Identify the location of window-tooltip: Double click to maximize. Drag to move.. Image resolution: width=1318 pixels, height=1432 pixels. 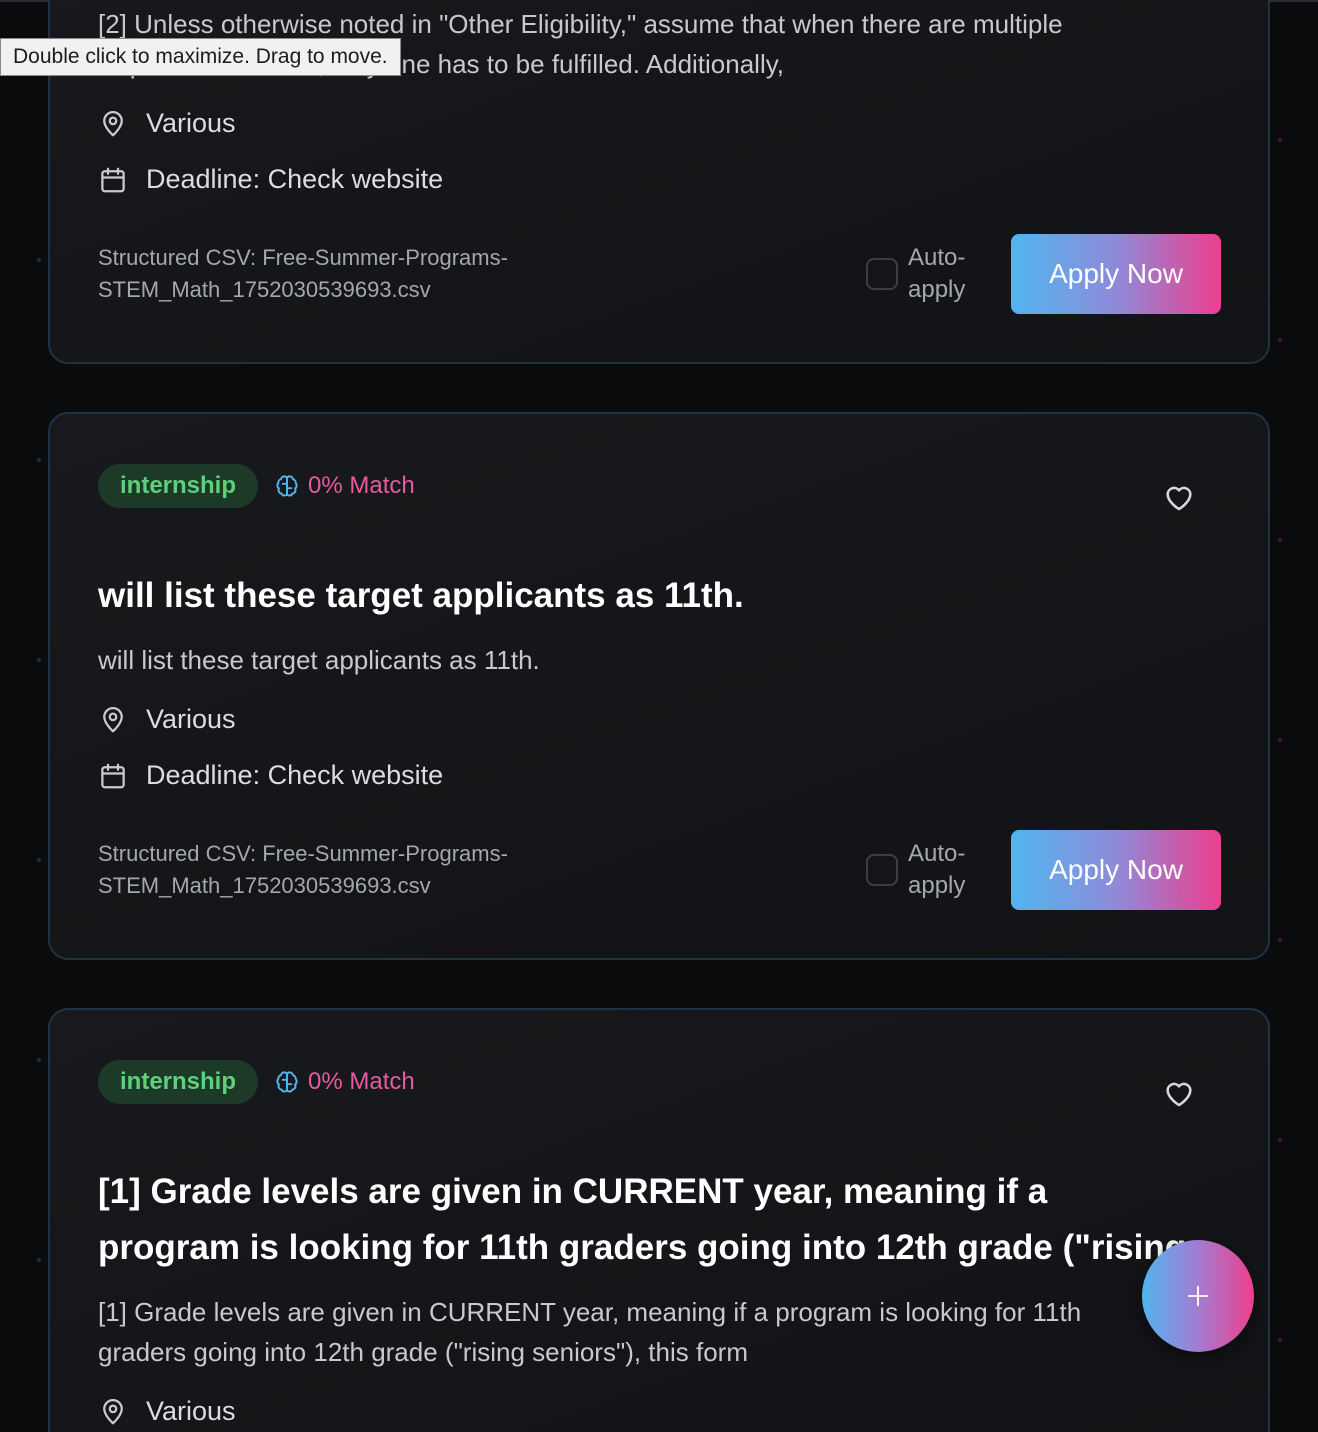
(200, 57).